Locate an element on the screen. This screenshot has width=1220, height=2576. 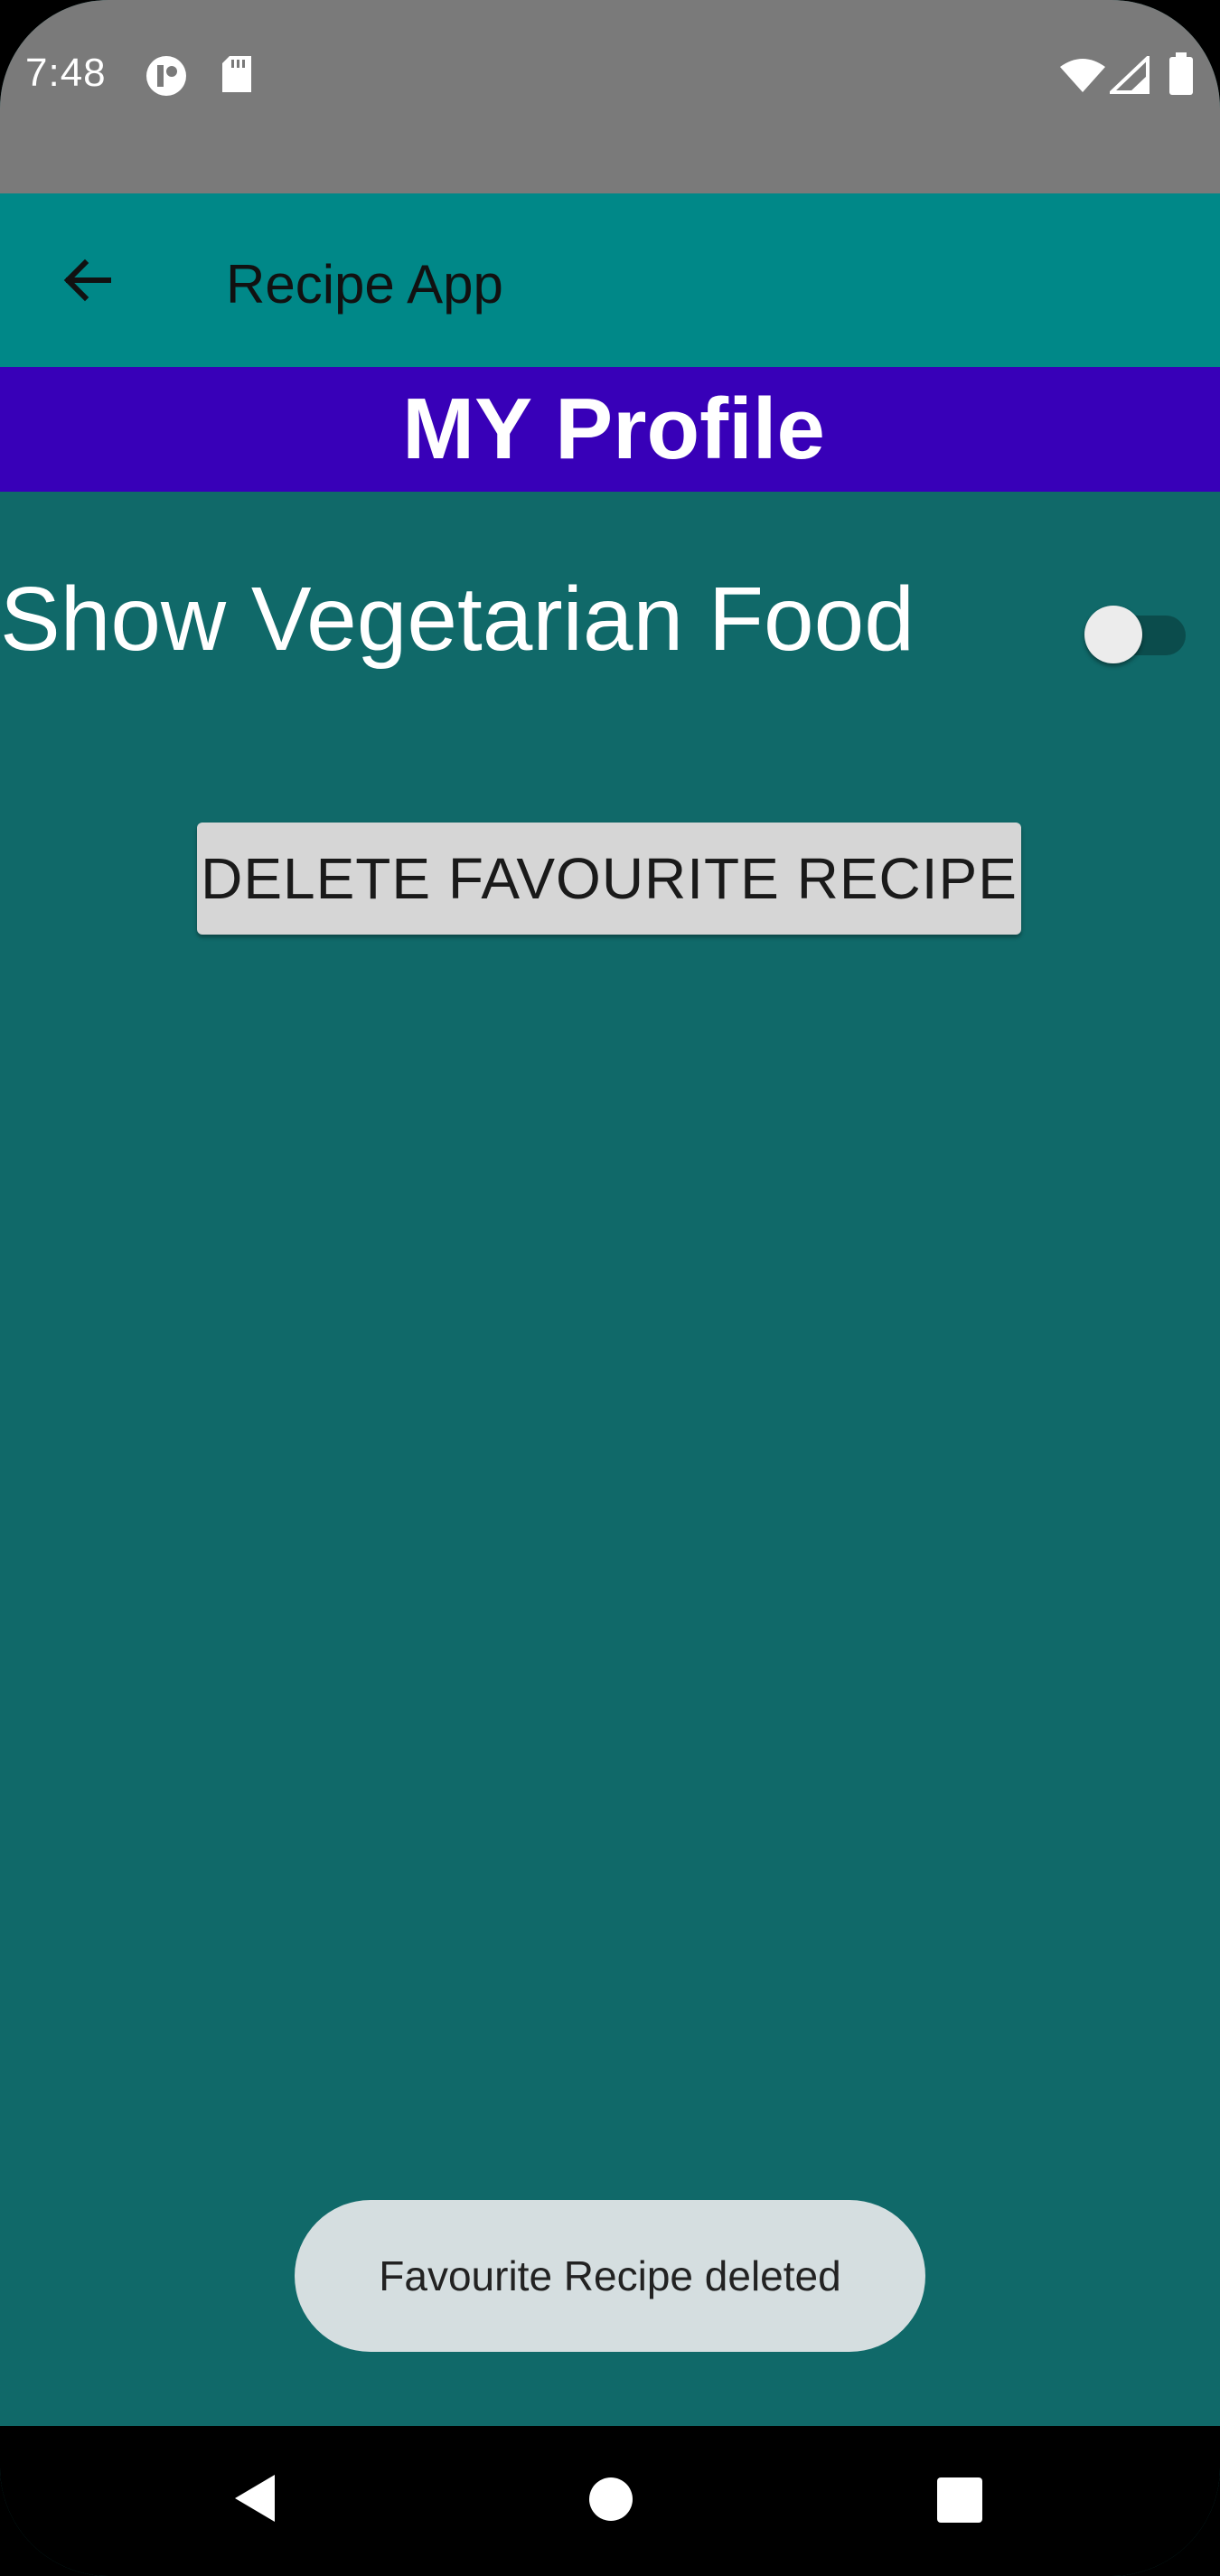
status-time: 7:48 is located at coordinates (66, 73).